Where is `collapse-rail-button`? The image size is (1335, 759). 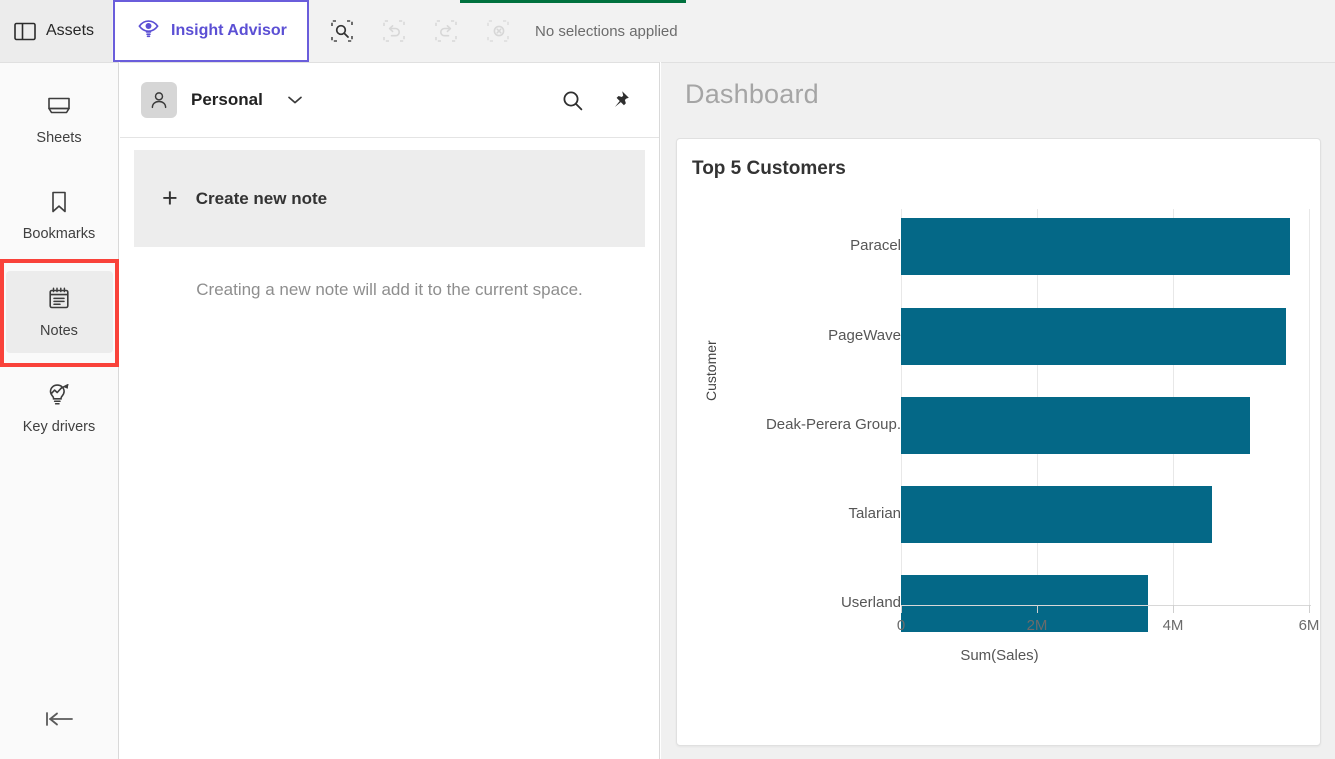 collapse-rail-button is located at coordinates (59, 721).